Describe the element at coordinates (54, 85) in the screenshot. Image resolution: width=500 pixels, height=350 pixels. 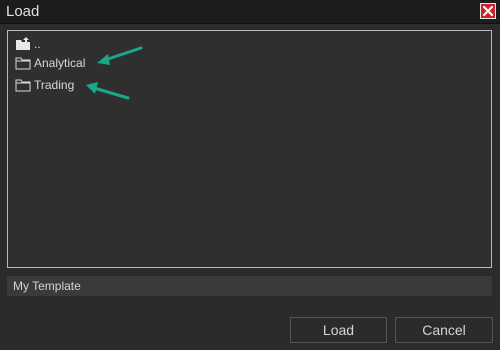
I see `list-item-label: Trading` at that location.